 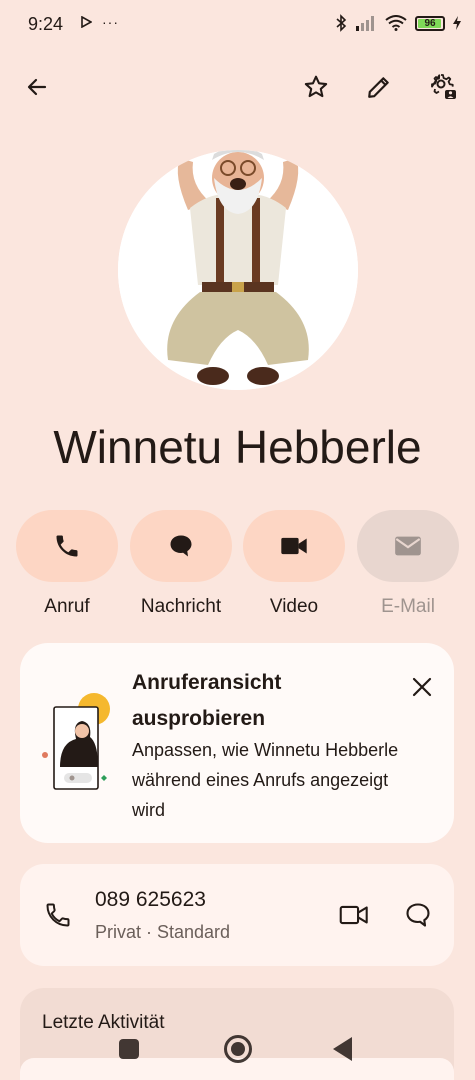 I want to click on call-action: Anruf, so click(x=67, y=564).